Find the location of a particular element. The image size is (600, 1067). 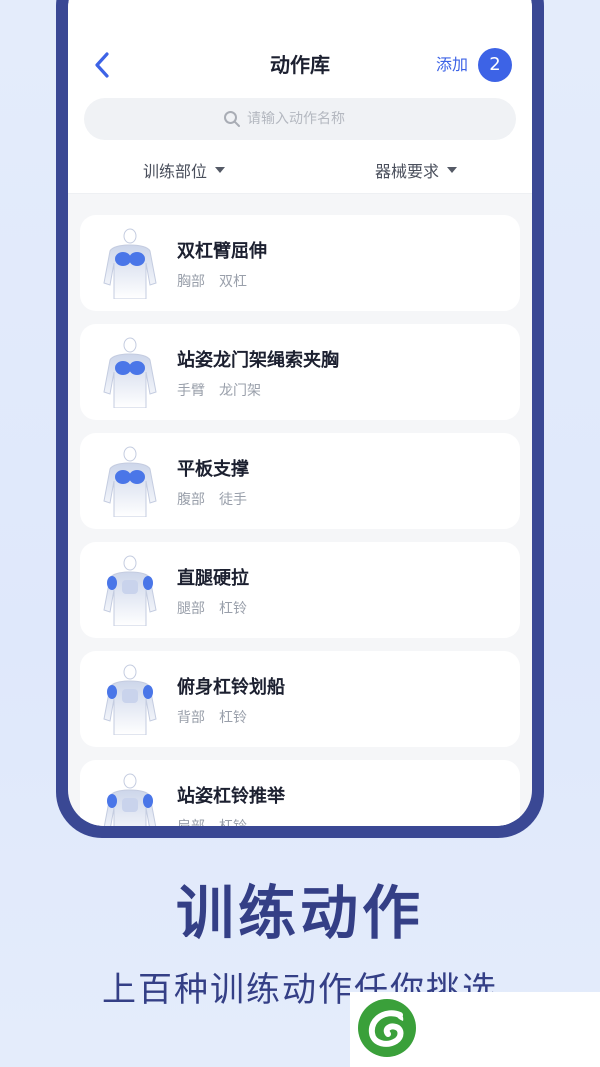

exercise-tags: 腹部 徒手 is located at coordinates (212, 499).